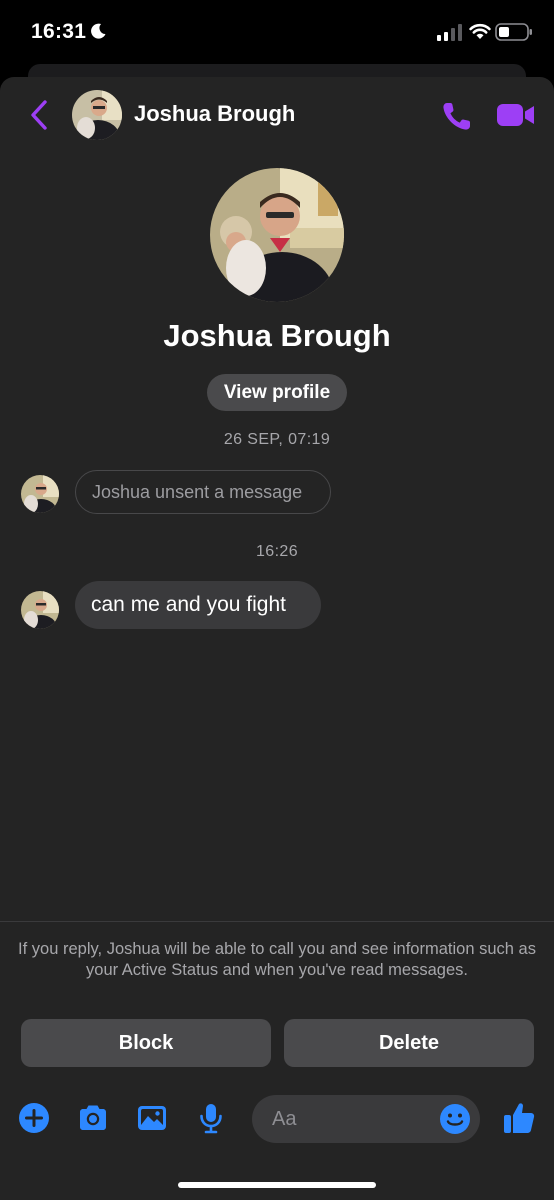 Image resolution: width=554 pixels, height=1200 pixels. What do you see at coordinates (39, 115) in the screenshot?
I see `chevron-left-icon` at bounding box center [39, 115].